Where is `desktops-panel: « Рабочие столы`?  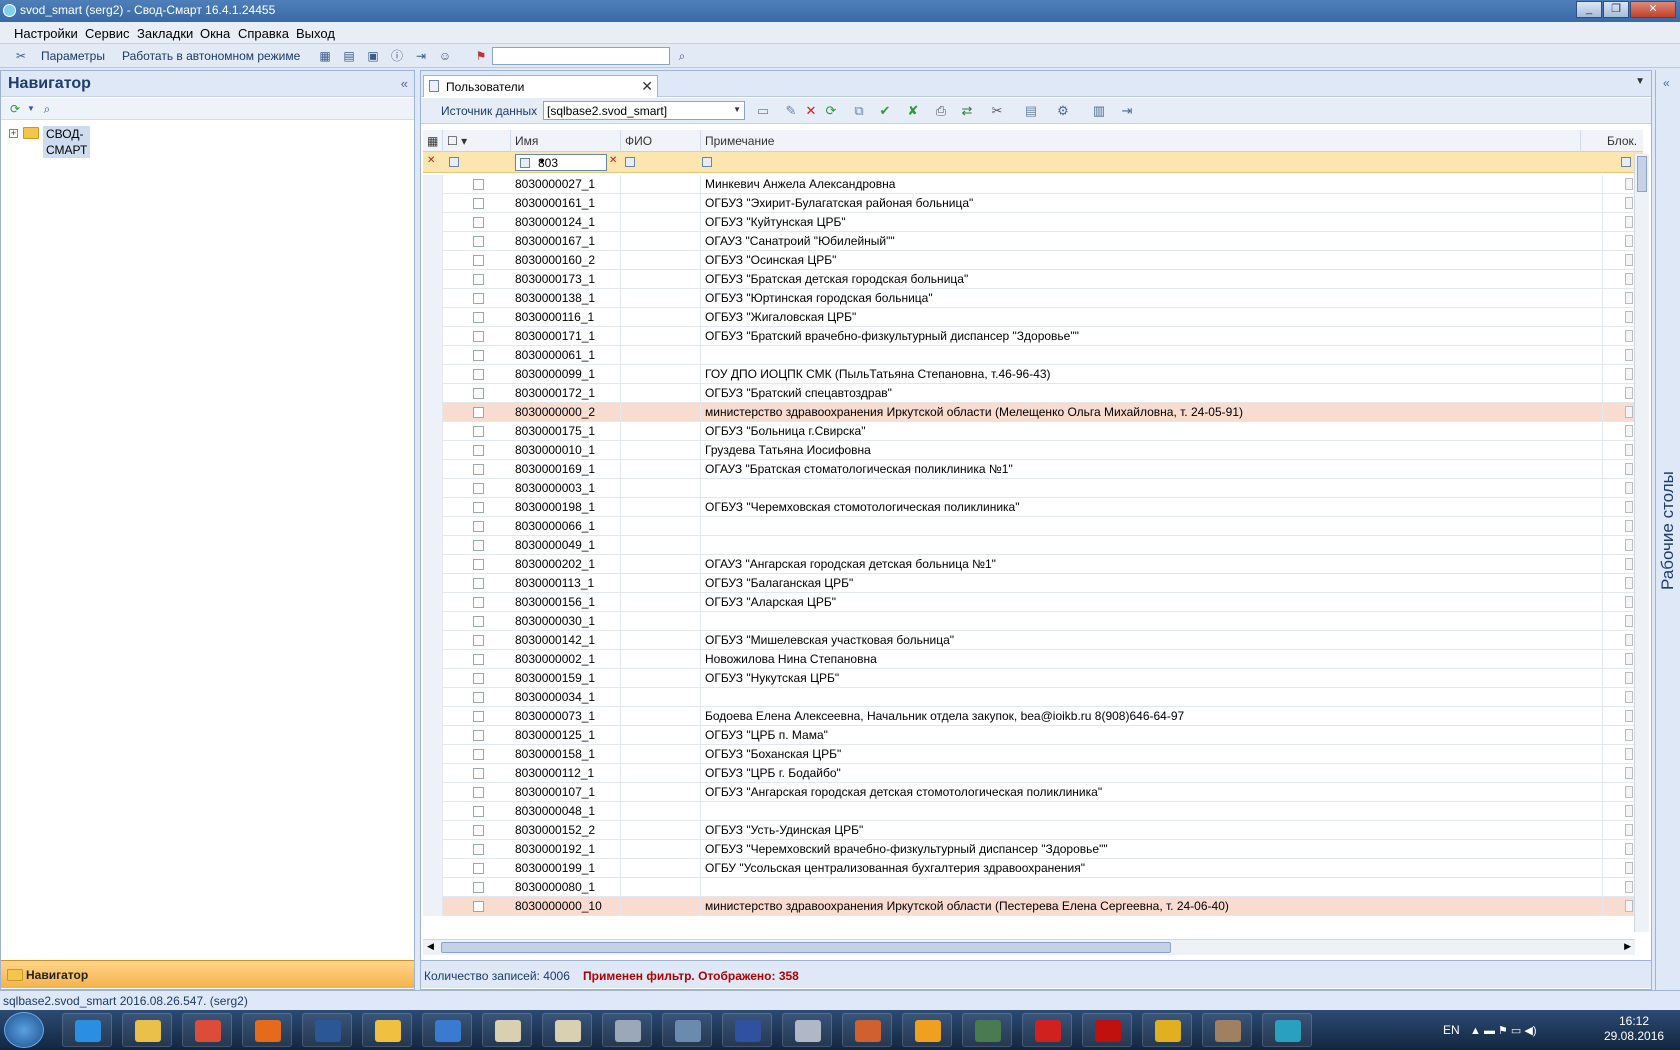
desktops-panel: « Рабочие столы is located at coordinates (1667, 530).